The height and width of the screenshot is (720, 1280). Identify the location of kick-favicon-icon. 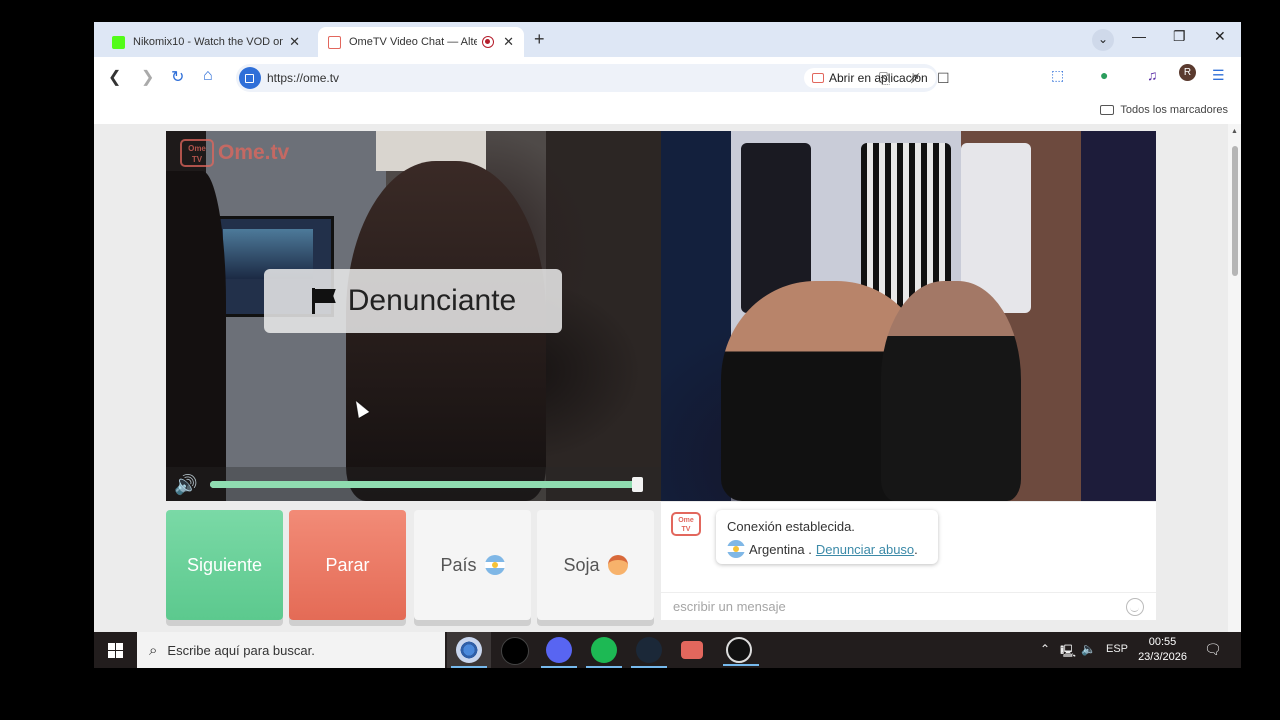
(118, 42).